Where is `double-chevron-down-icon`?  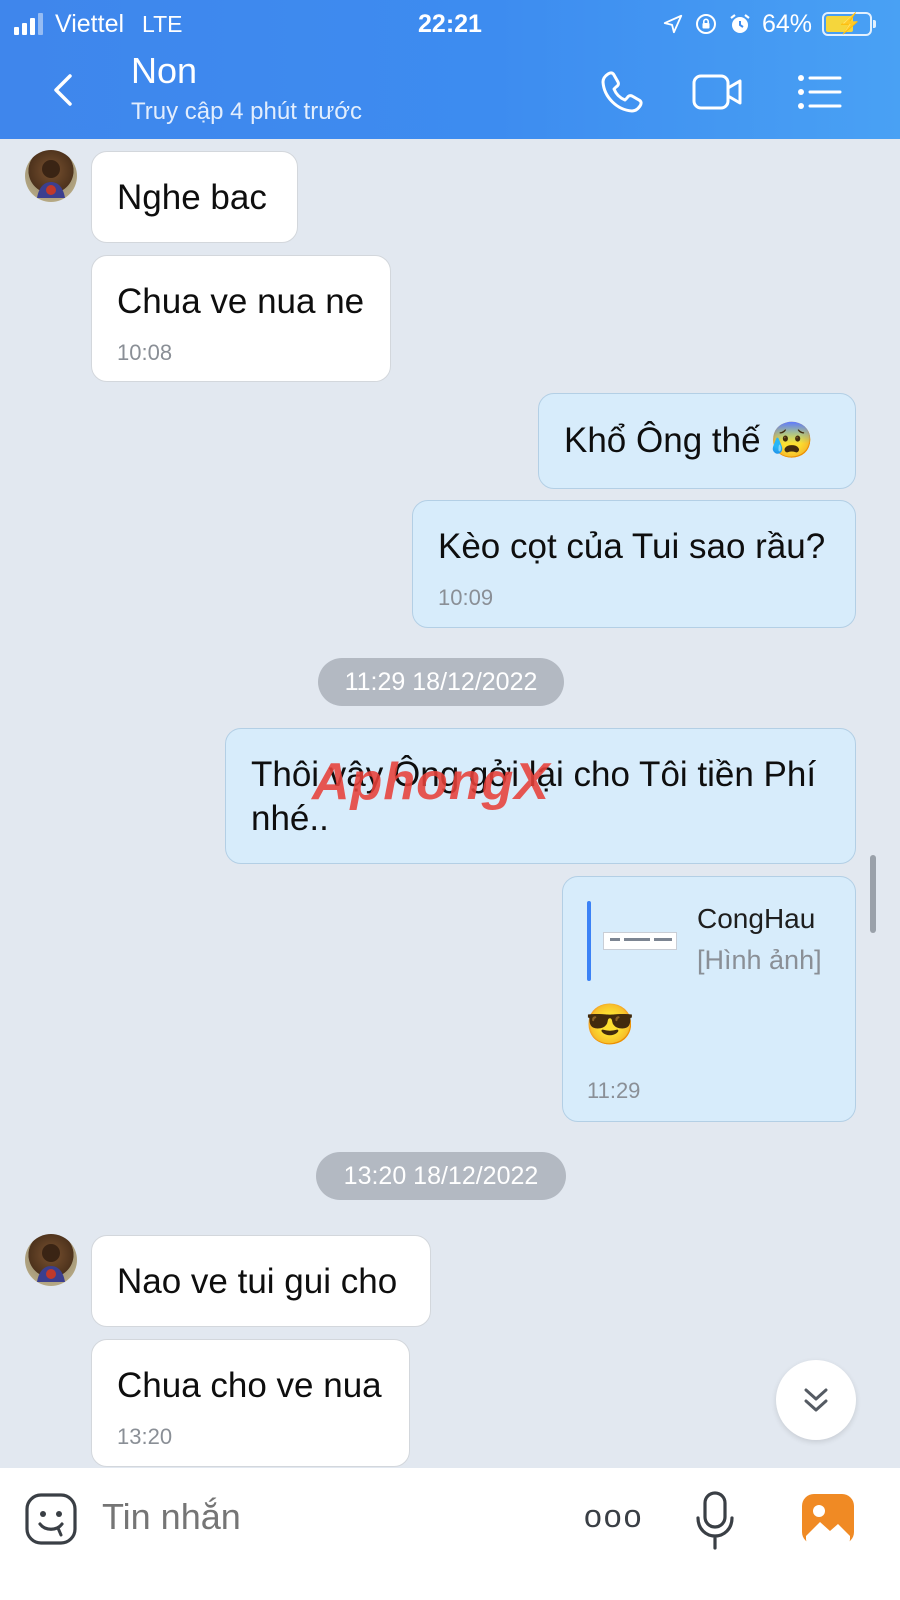
double-chevron-down-icon is located at coordinates (816, 1400).